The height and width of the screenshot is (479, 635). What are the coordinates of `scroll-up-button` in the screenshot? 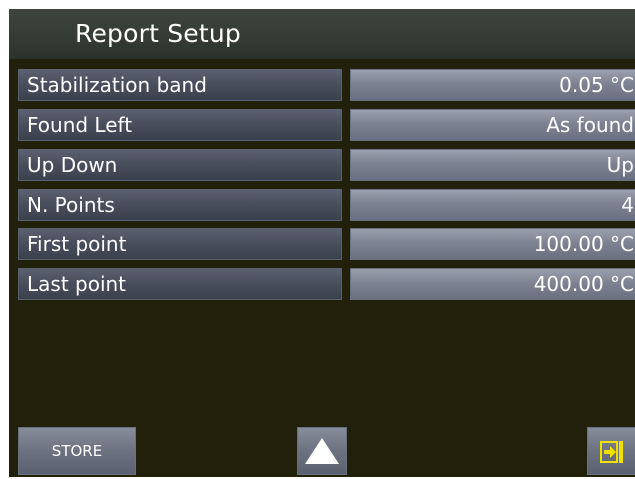 It's located at (322, 451).